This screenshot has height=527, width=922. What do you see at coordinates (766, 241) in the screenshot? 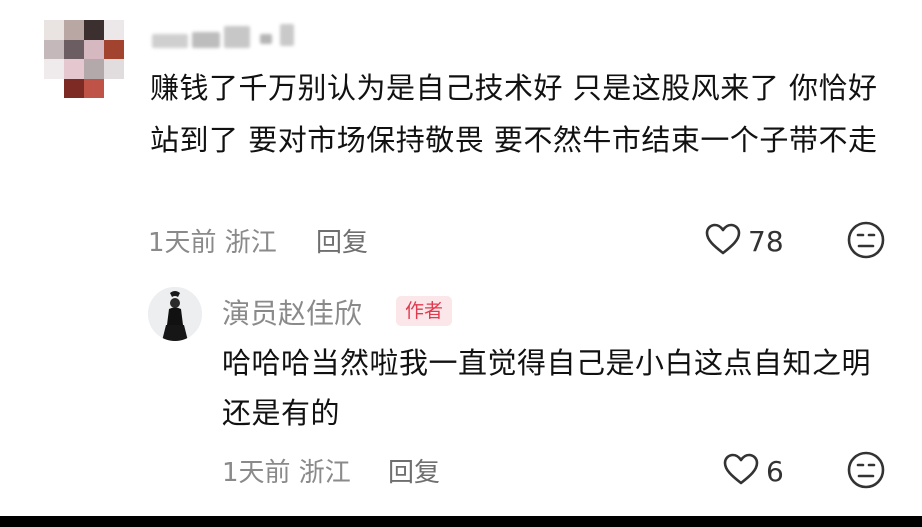
I see `comment-like-count: 78` at bounding box center [766, 241].